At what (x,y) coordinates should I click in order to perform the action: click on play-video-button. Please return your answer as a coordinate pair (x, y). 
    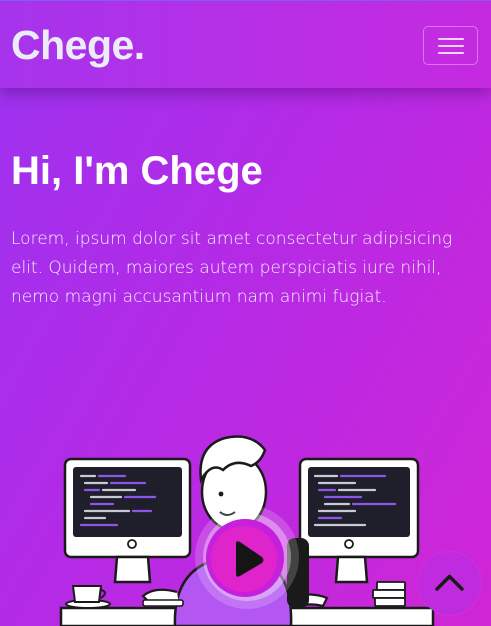
    Looking at the image, I should click on (247, 557).